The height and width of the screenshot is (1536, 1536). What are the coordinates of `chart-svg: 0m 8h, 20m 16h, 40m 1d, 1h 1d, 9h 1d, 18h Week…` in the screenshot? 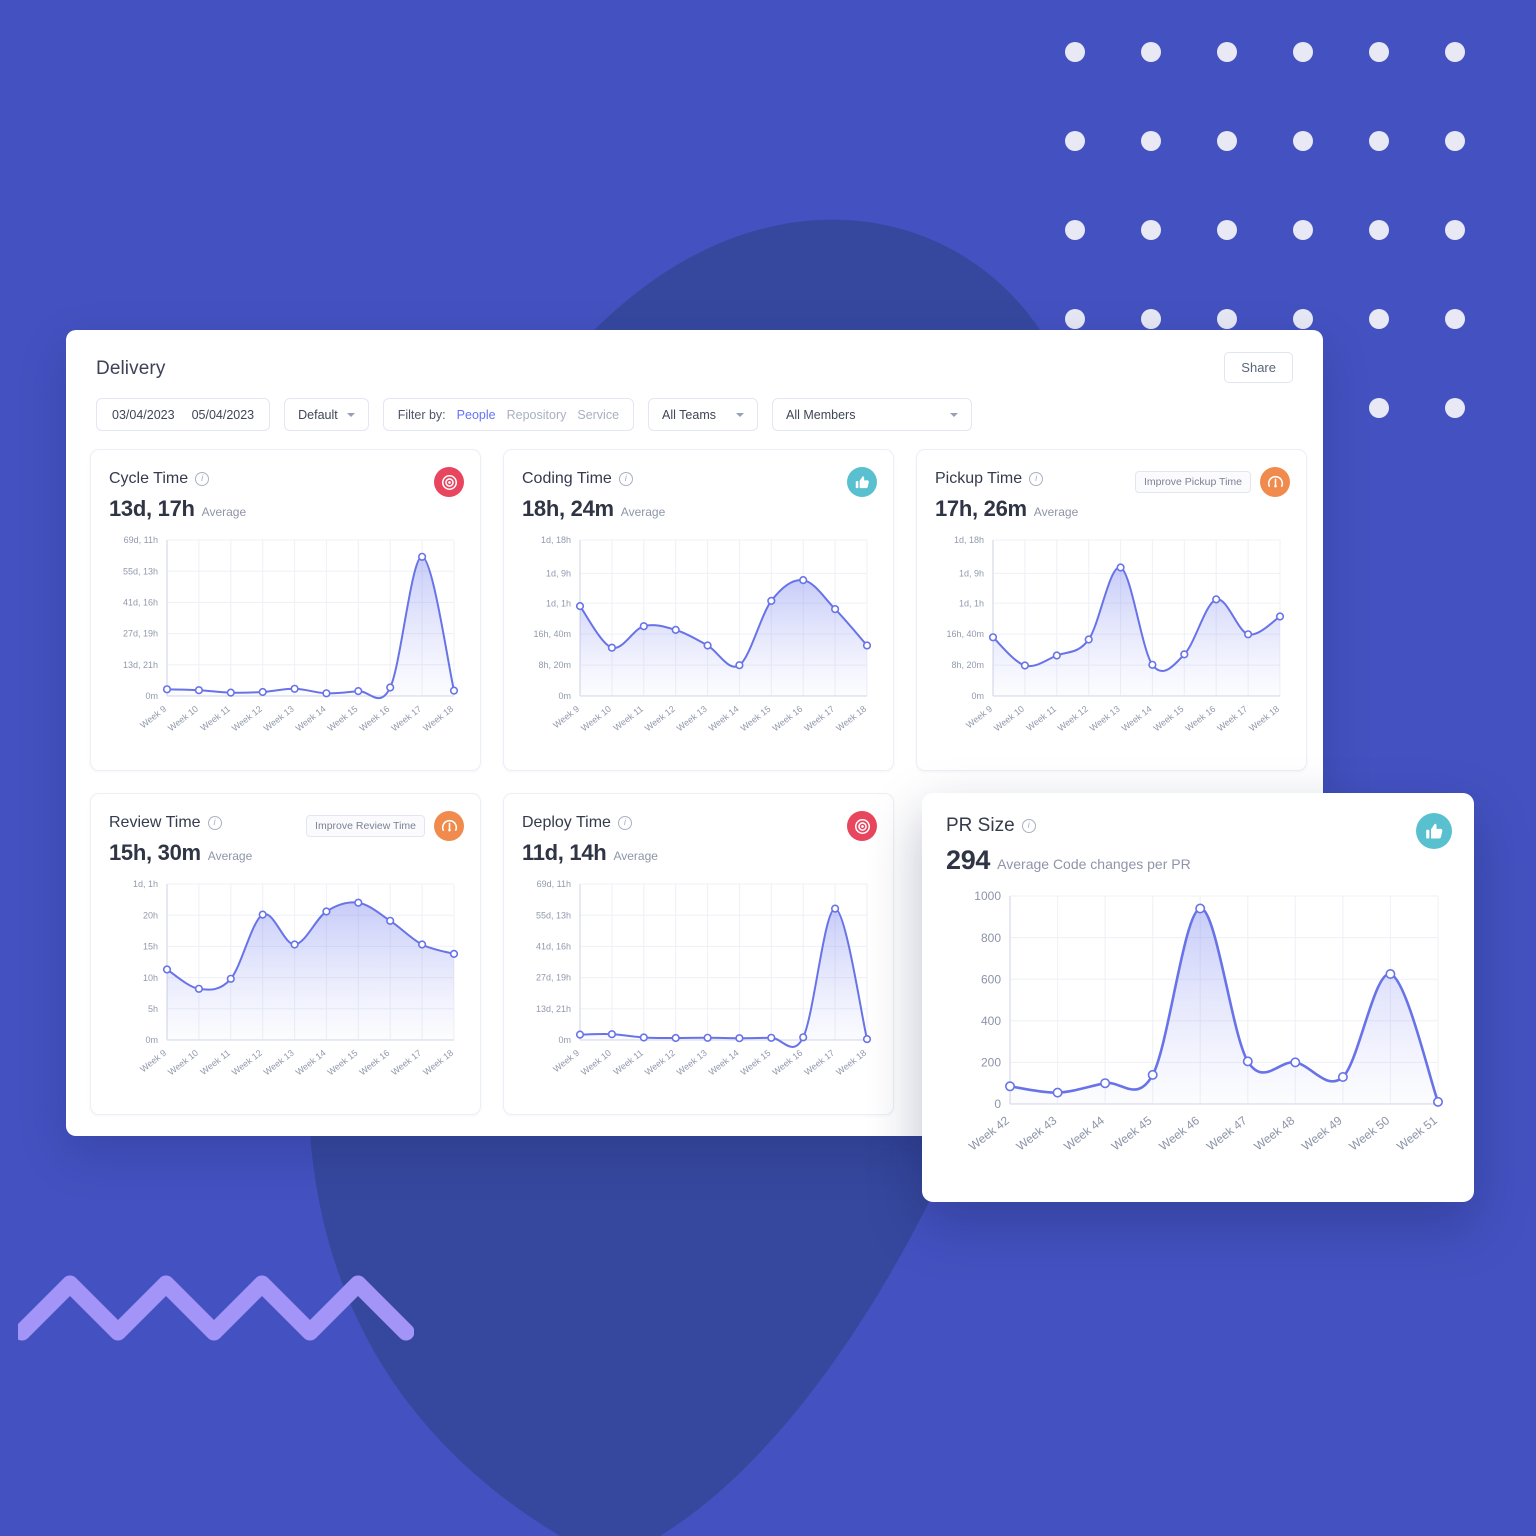 It's located at (702, 634).